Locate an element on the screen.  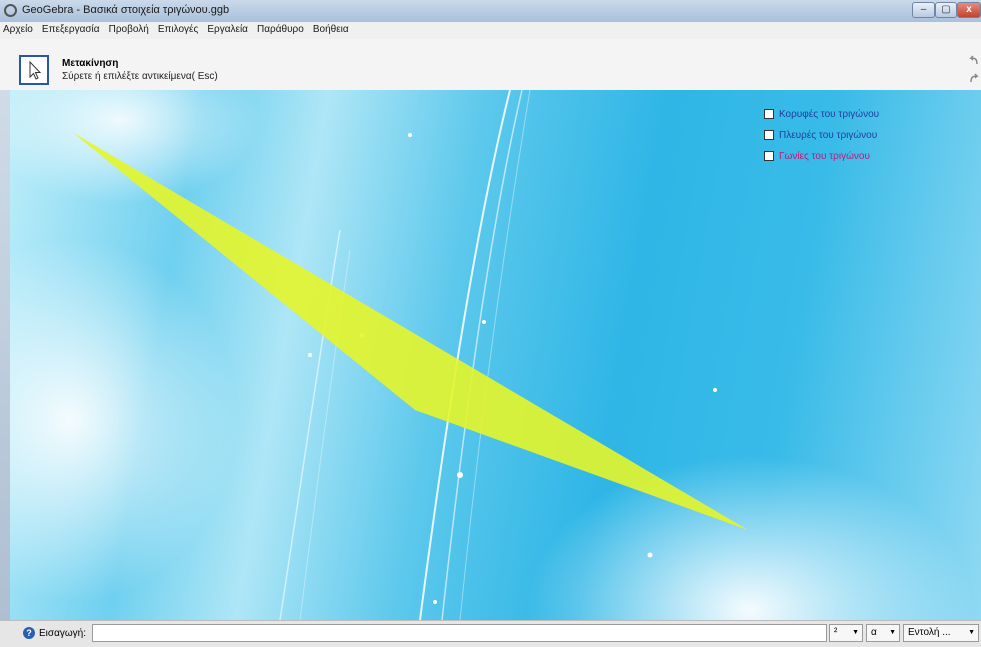
window-title: GeoGebra - Βασικά στοιχεία τριγώνου.ggb is located at coordinates (126, 10).